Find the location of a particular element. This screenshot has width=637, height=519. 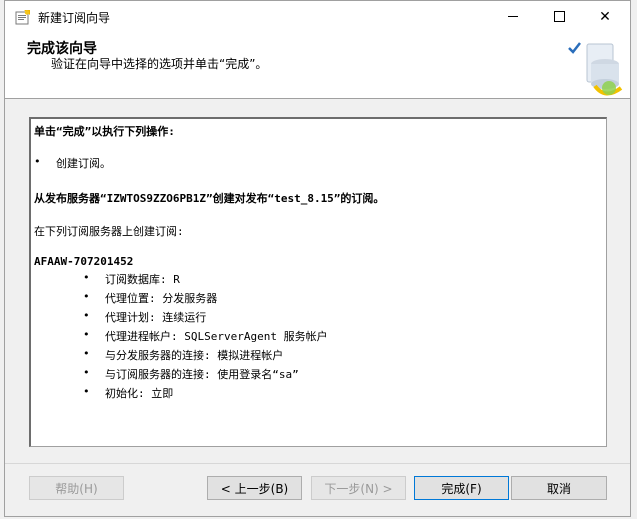

close-button: ✕ is located at coordinates (605, 16).